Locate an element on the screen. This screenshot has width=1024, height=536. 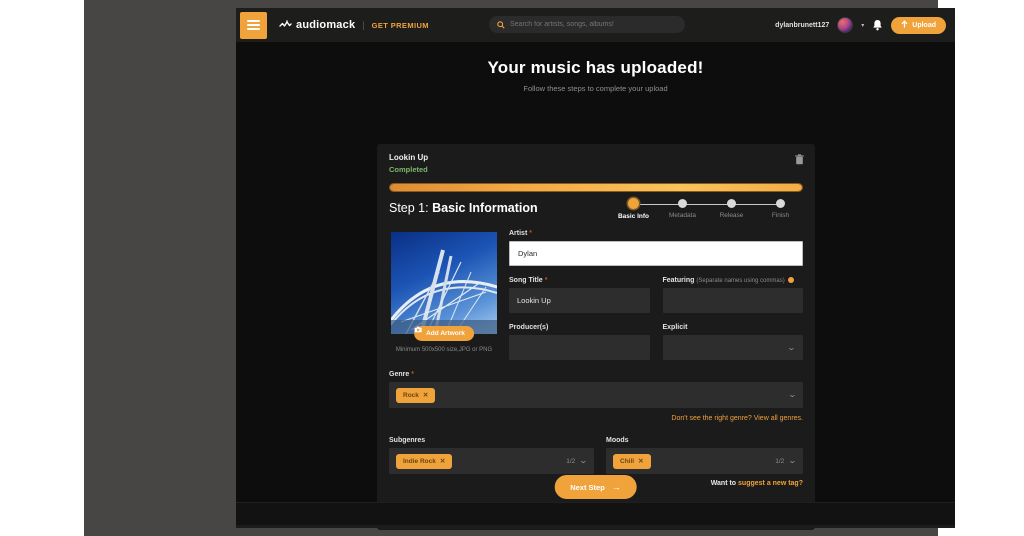
upload-progress-bar is located at coordinates (596, 187).